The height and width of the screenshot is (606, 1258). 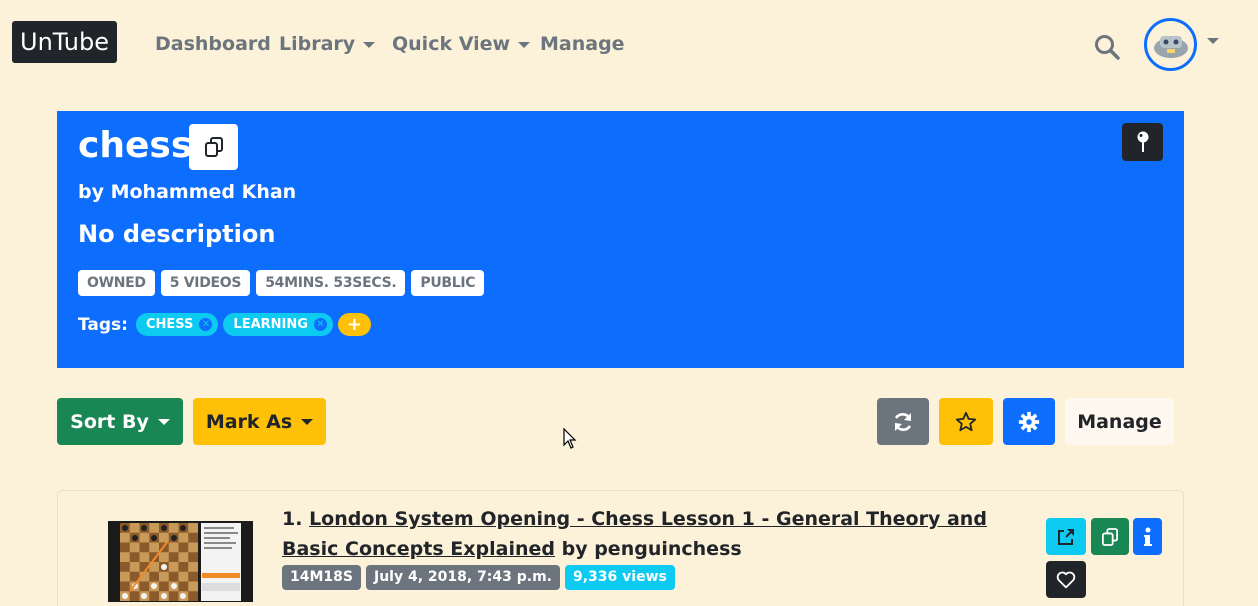 I want to click on playlist-description: No description, so click(x=177, y=234).